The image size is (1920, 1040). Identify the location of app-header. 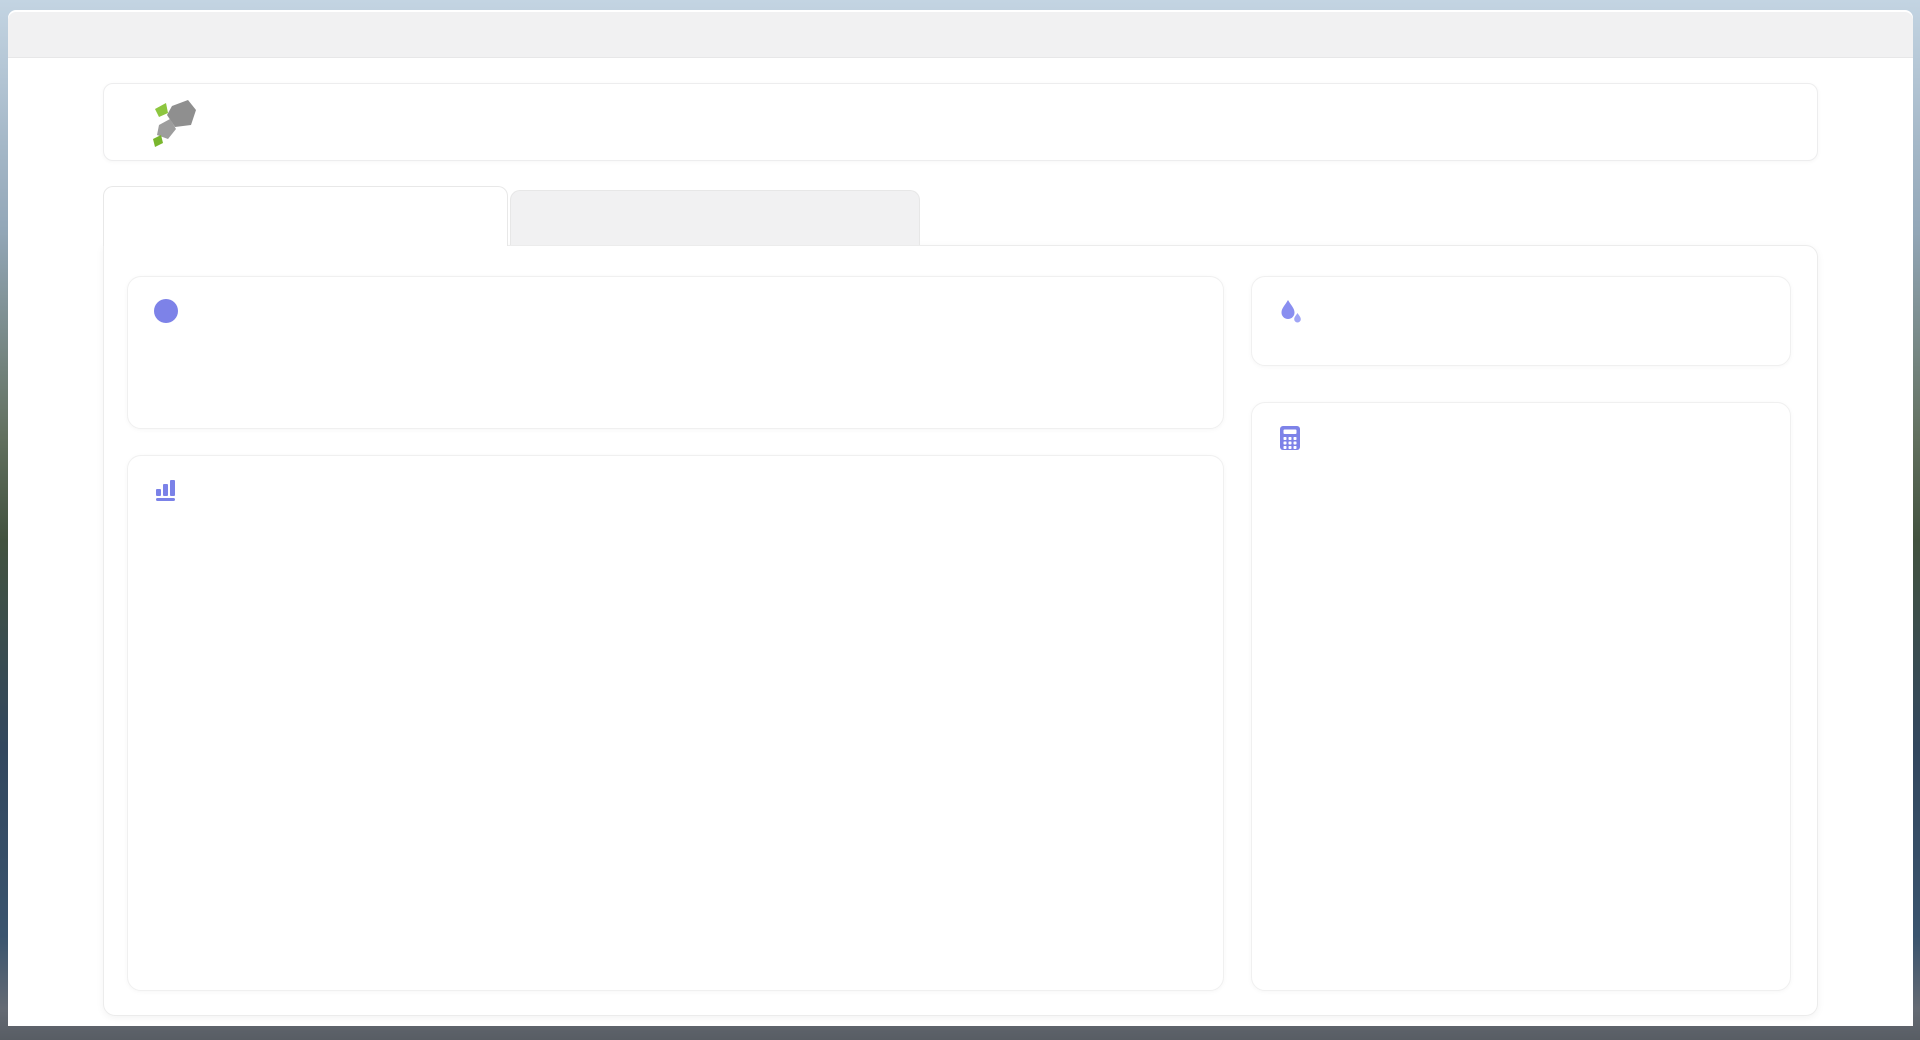
(960, 122).